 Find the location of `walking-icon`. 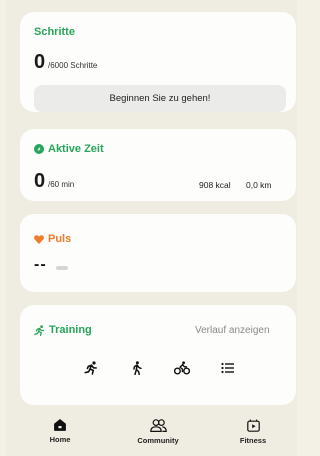

walking-icon is located at coordinates (137, 368).